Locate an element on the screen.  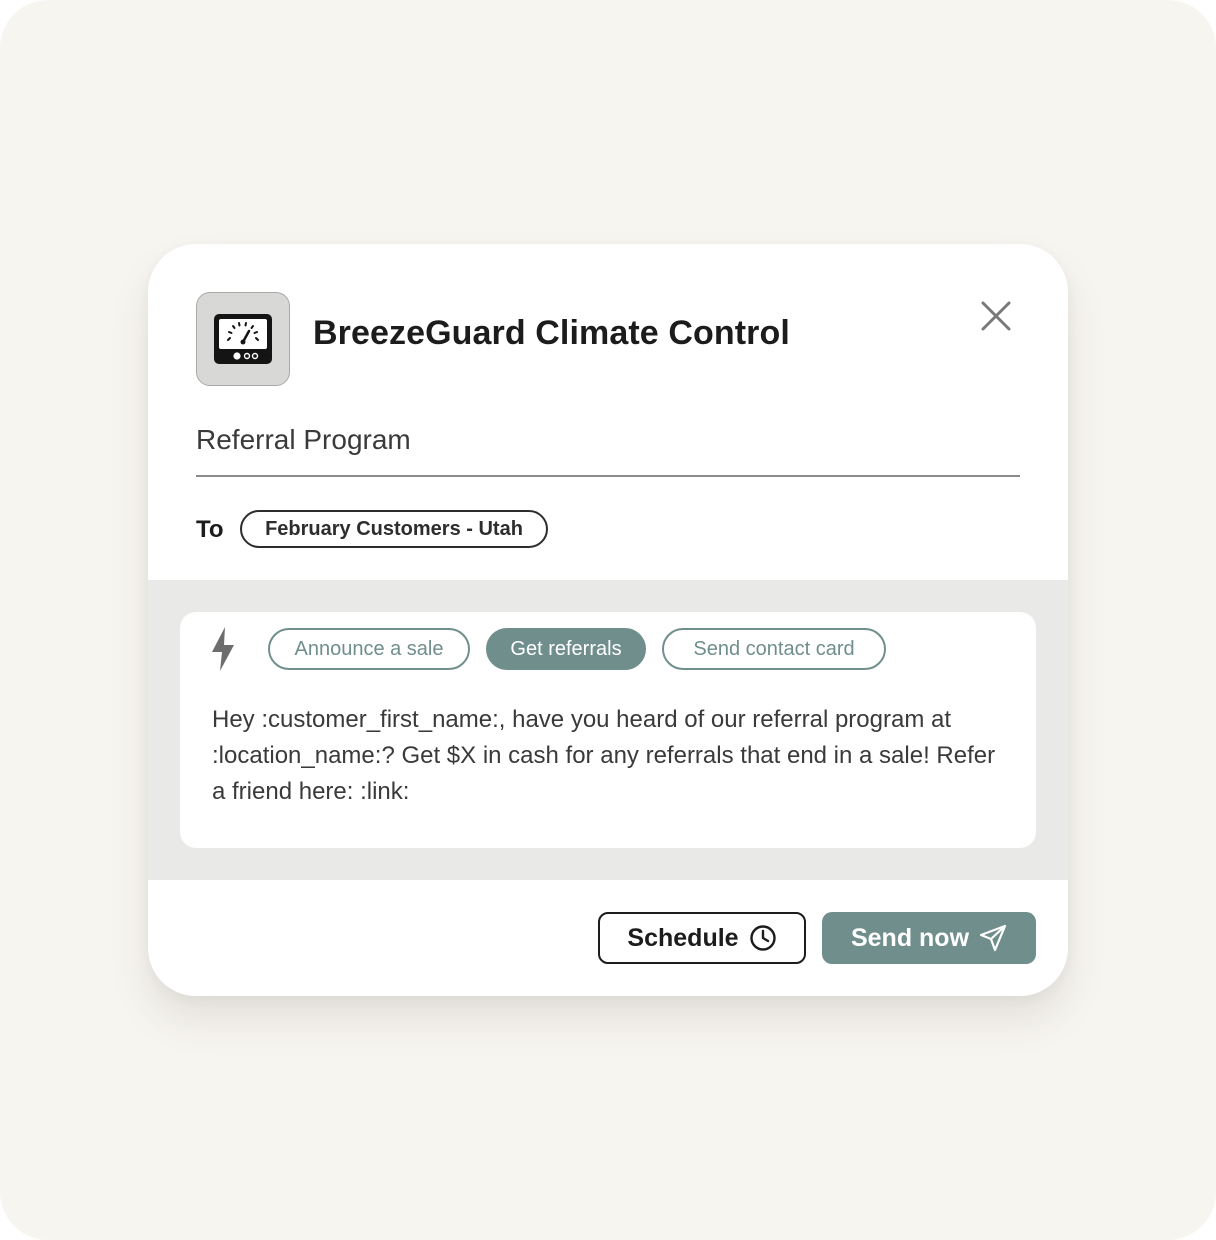
close-button is located at coordinates (996, 316).